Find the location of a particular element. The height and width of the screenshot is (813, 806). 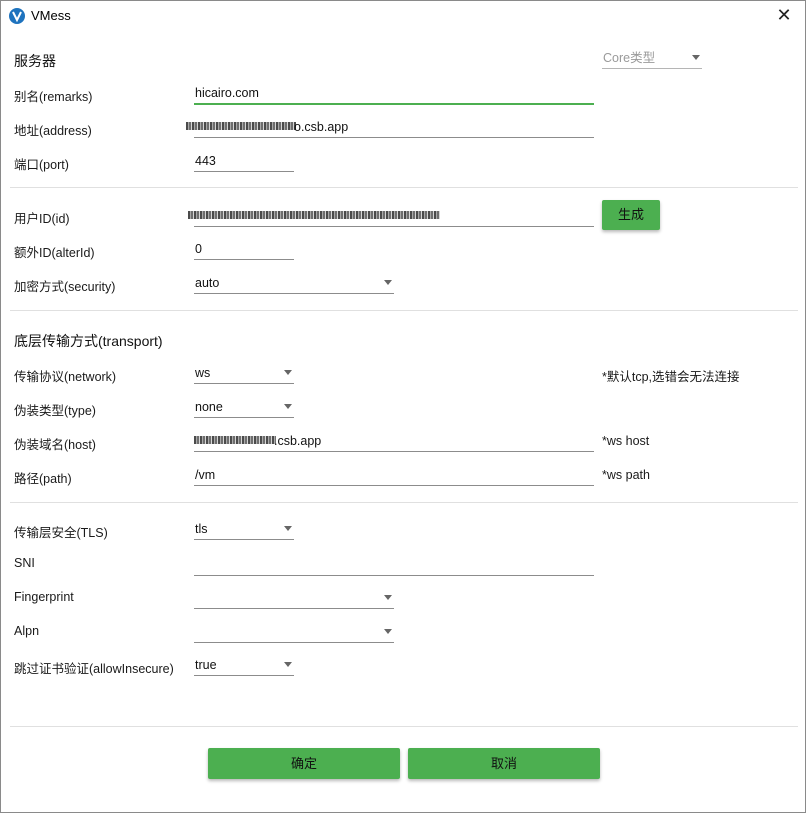

path-input: /vm is located at coordinates (394, 475).